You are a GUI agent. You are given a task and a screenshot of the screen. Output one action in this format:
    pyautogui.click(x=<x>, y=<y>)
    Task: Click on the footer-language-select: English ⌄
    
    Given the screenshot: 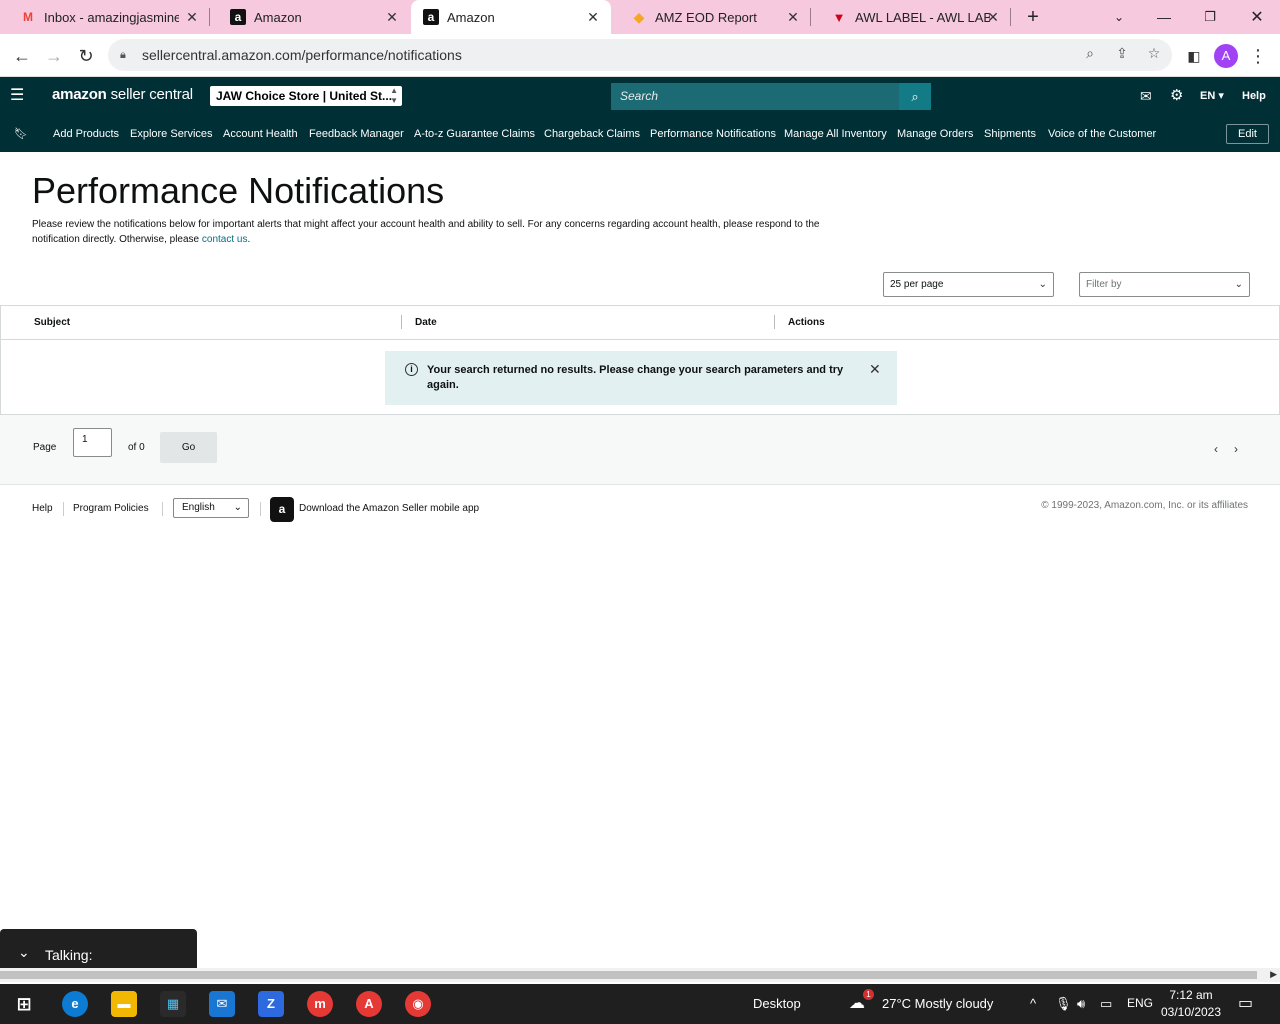 What is the action you would take?
    pyautogui.click(x=211, y=508)
    